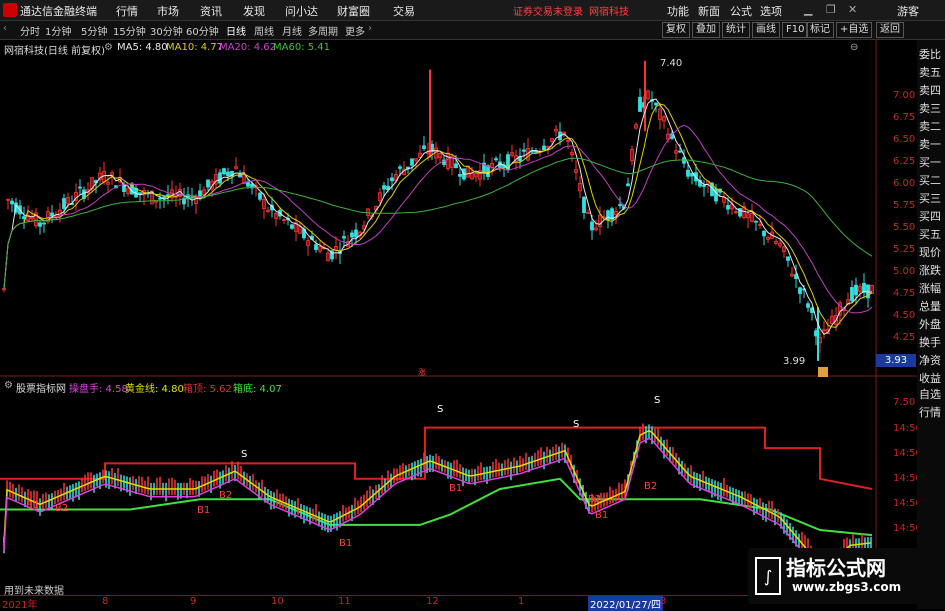  Describe the element at coordinates (904, 249) in the screenshot. I see `y-label: 5.25` at that location.